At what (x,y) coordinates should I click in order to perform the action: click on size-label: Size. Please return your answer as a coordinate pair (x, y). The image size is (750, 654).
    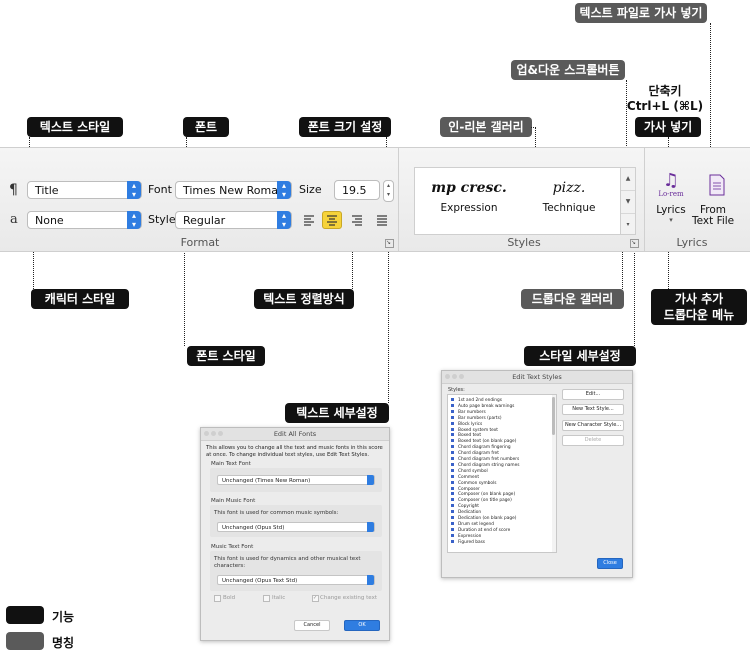
    Looking at the image, I should click on (310, 189).